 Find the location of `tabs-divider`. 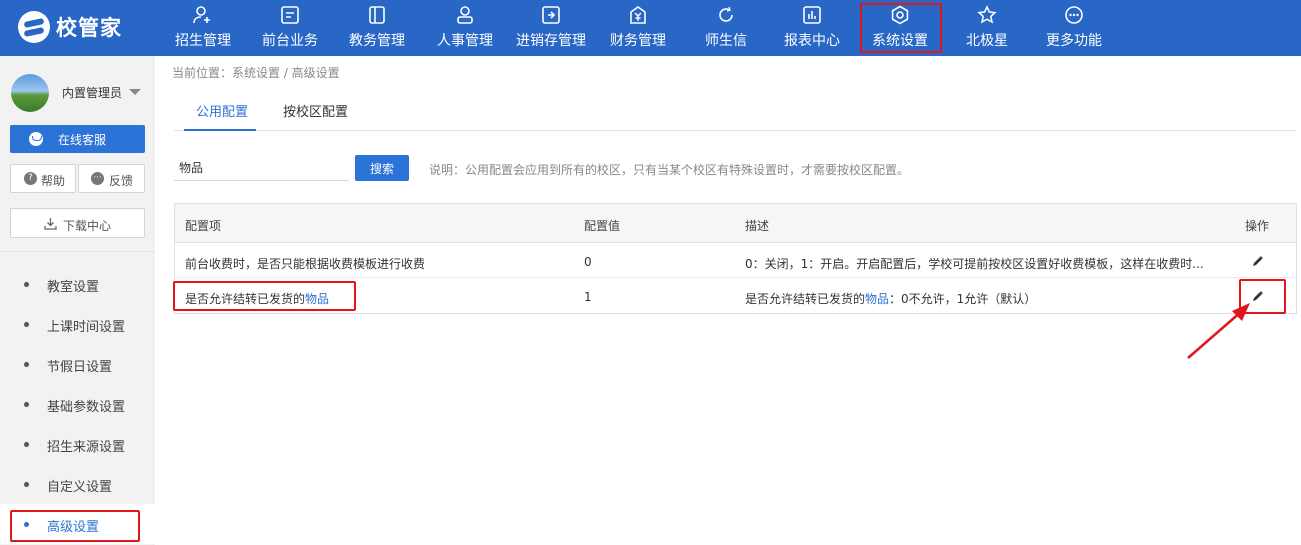

tabs-divider is located at coordinates (735, 130).